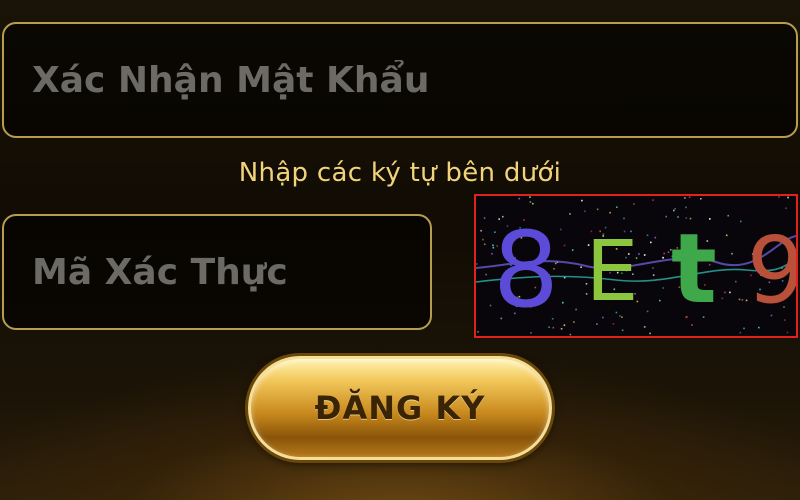  I want to click on captcha-char: E, so click(611, 271).